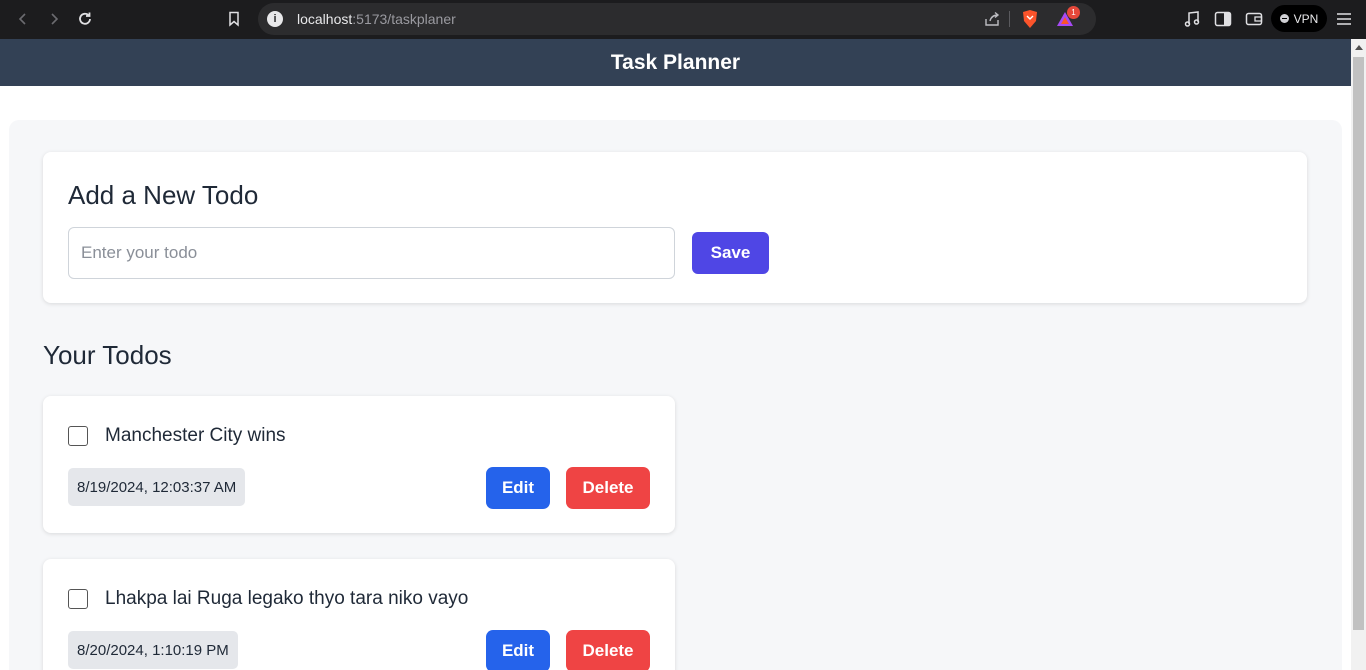  What do you see at coordinates (1073, 12) in the screenshot?
I see `rewards-badge: 1` at bounding box center [1073, 12].